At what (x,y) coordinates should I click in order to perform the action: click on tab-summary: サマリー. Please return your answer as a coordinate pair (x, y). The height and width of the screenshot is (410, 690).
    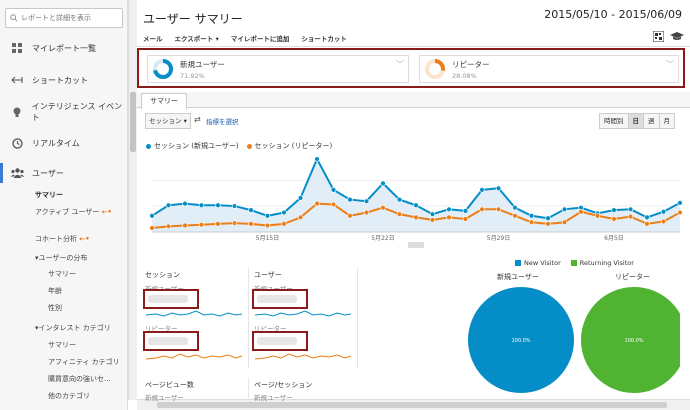
    Looking at the image, I should click on (164, 101).